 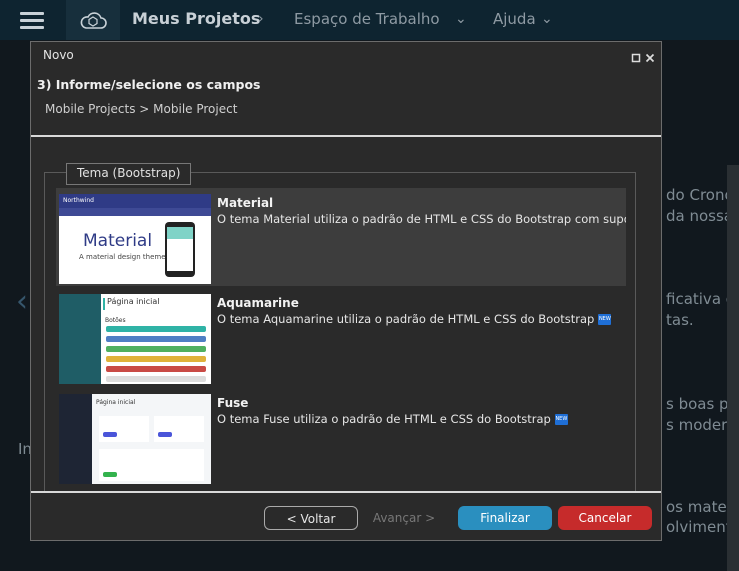 I want to click on thumb-header: Northwind, so click(x=135, y=201).